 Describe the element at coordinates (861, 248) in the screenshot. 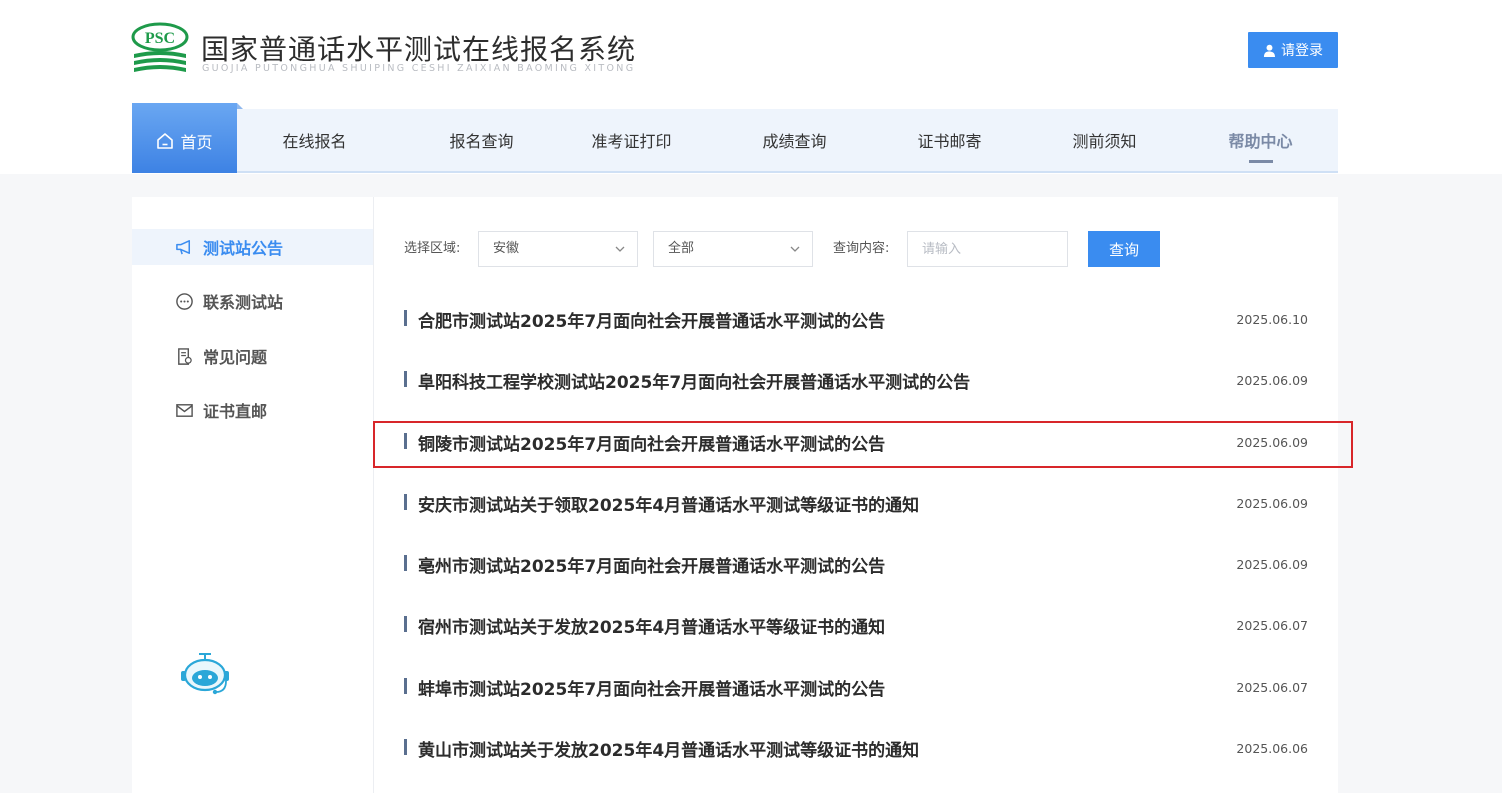

I see `query-label: 查询内容:` at that location.